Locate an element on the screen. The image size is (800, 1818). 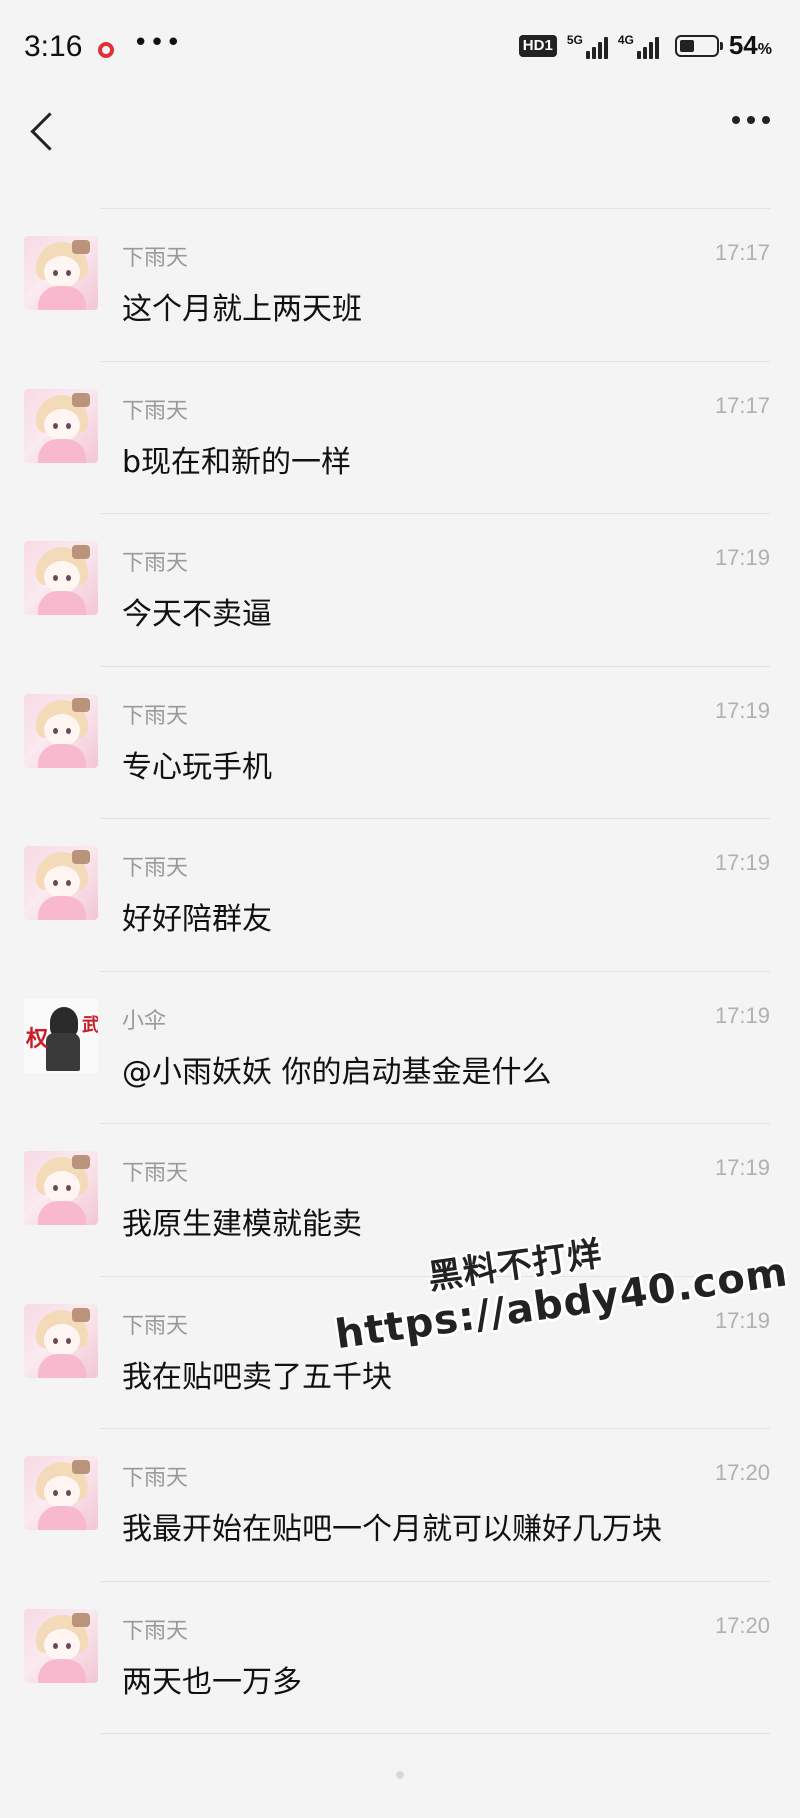
message-divider is located at coordinates (435, 1733).